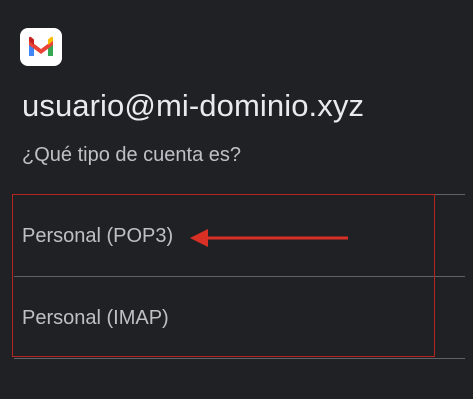 The width and height of the screenshot is (473, 399). I want to click on gmail-m-icon, so click(41, 46).